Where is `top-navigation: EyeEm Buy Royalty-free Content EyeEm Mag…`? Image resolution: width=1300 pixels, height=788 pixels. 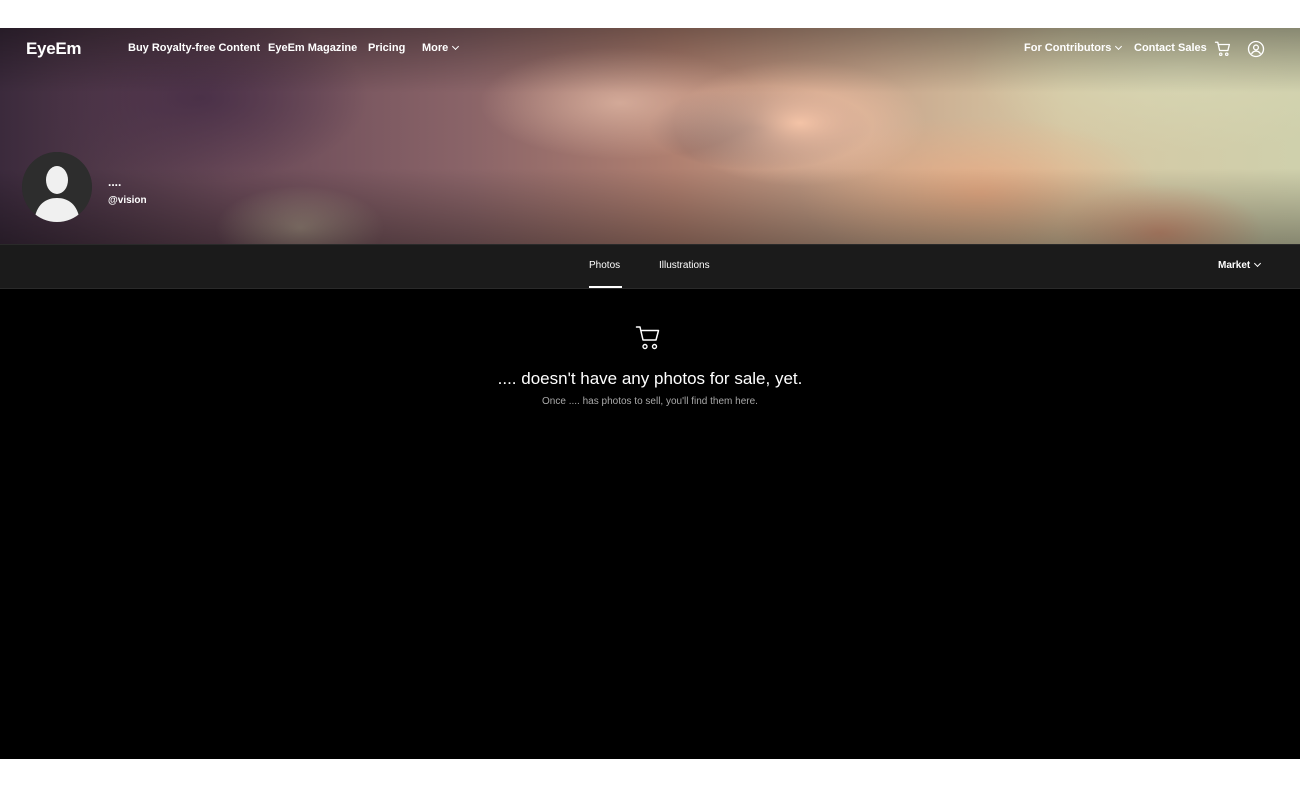 top-navigation: EyeEm Buy Royalty-free Content EyeEm Mag… is located at coordinates (650, 50).